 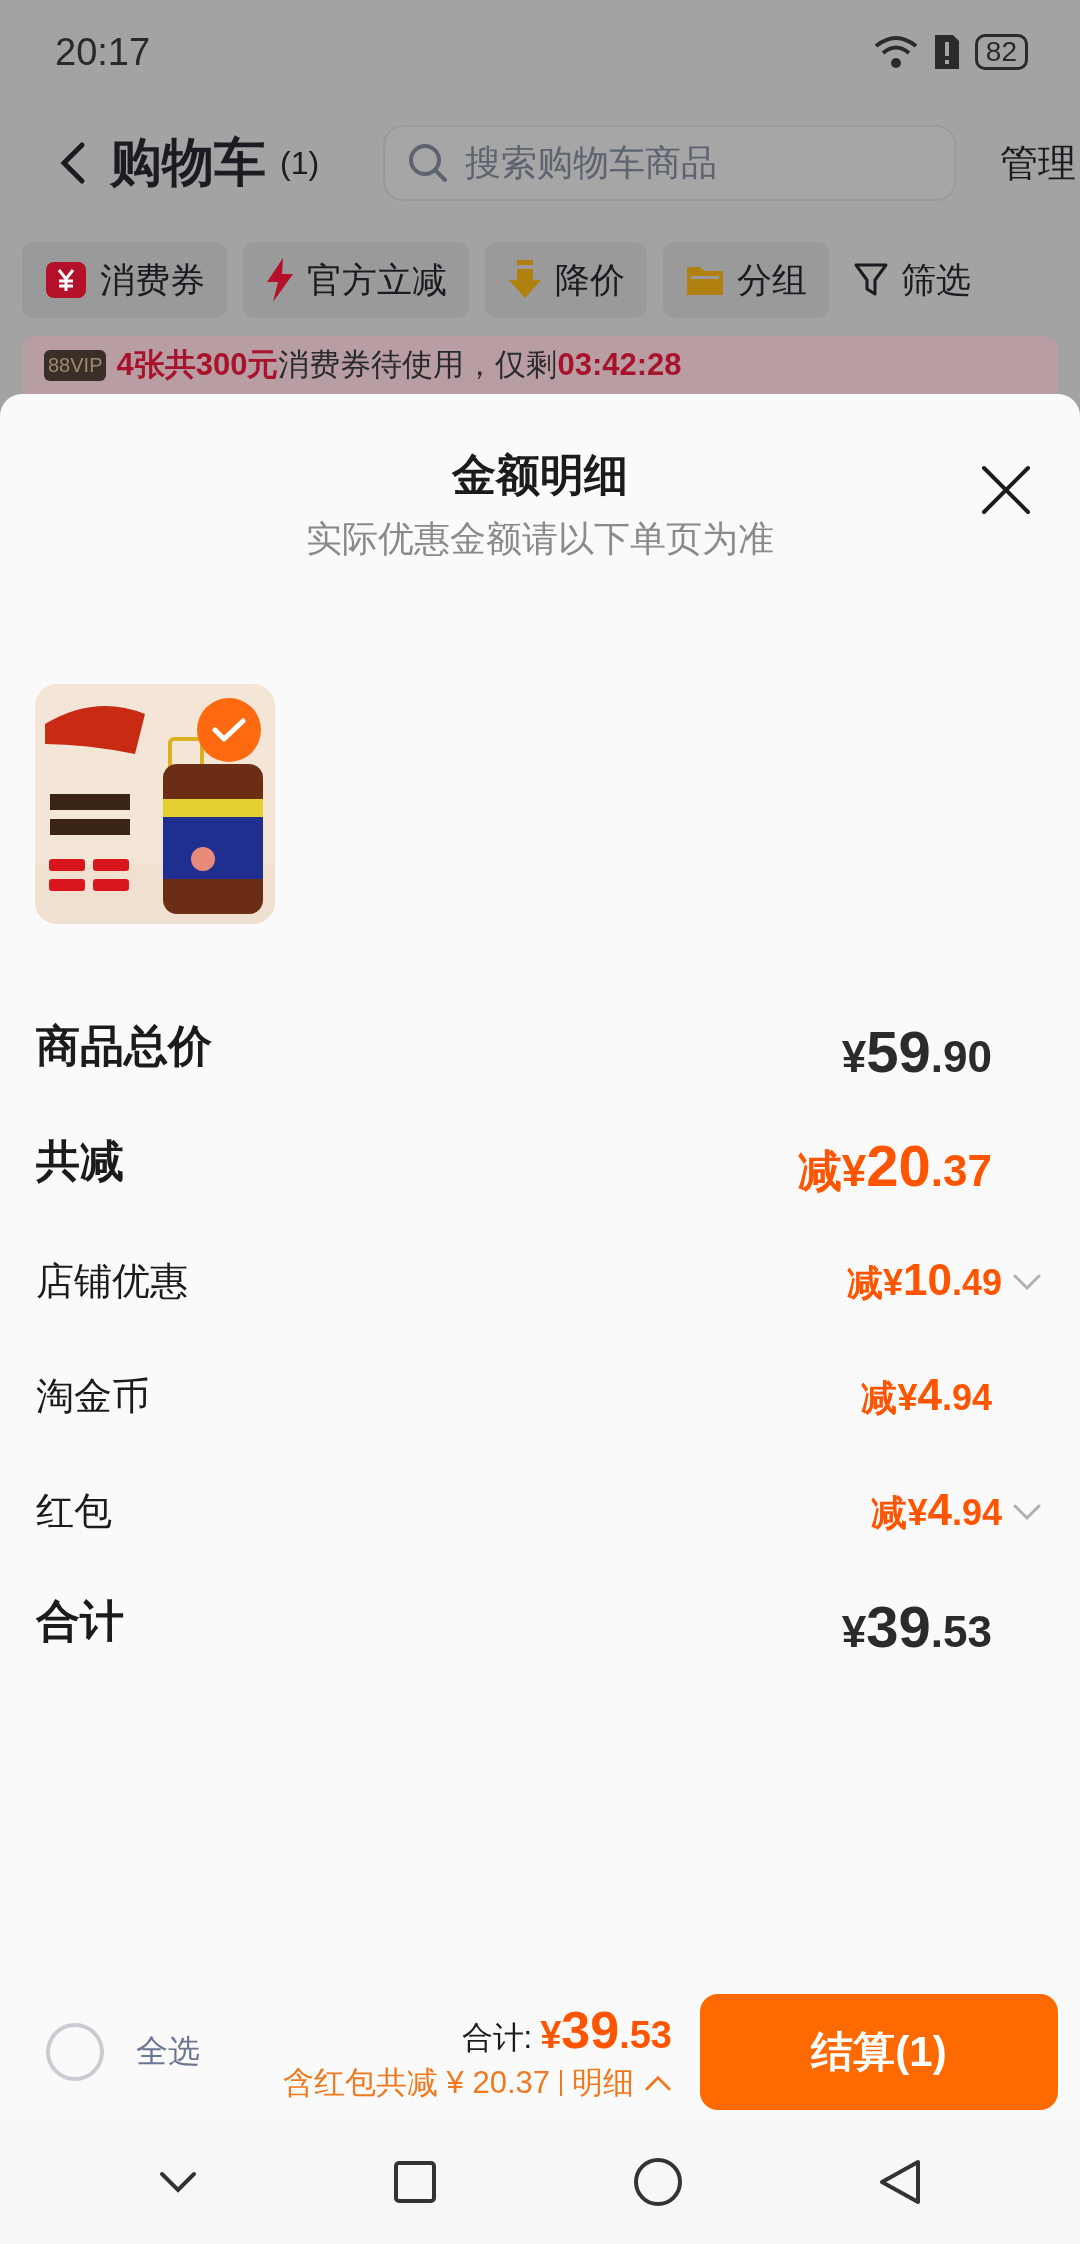 What do you see at coordinates (698, 163) in the screenshot?
I see `search-input: 搜索购物车商品` at bounding box center [698, 163].